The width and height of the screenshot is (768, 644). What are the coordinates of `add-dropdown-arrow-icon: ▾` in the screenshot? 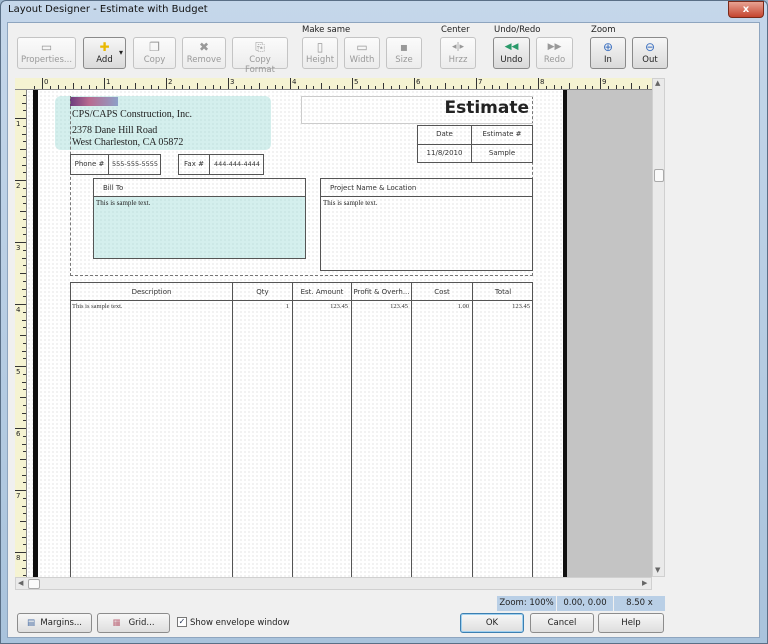 It's located at (121, 52).